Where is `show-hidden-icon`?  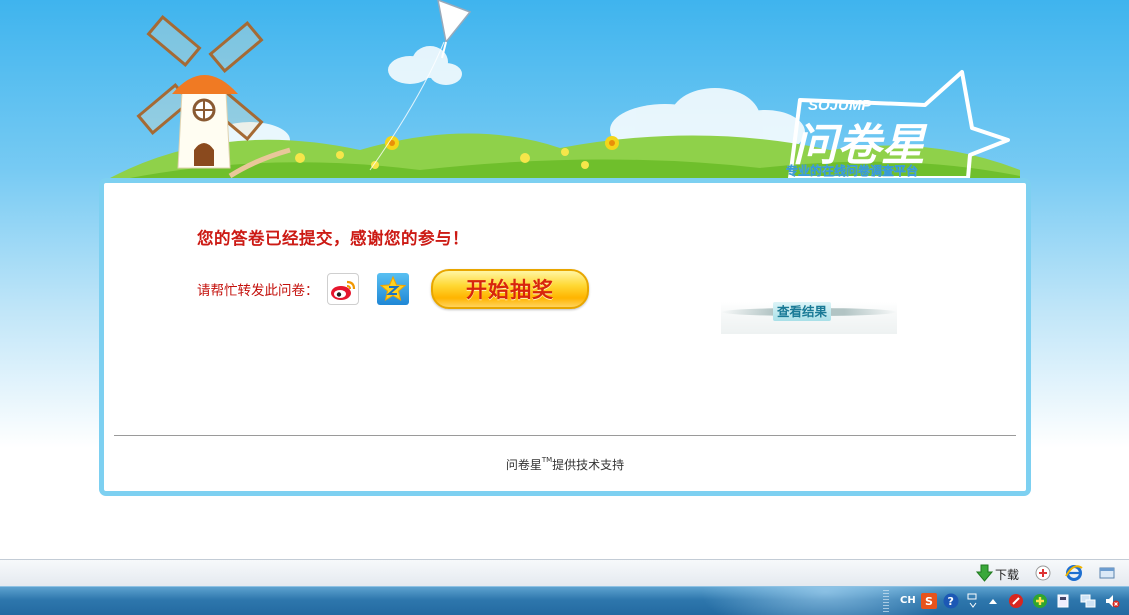
show-hidden-icon is located at coordinates (993, 601).